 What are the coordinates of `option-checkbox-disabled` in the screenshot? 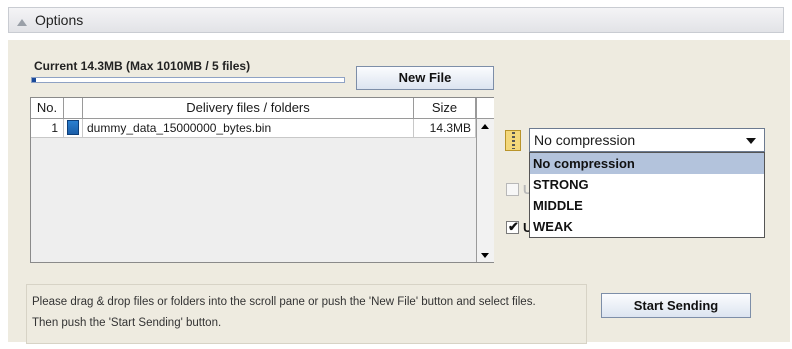 It's located at (512, 189).